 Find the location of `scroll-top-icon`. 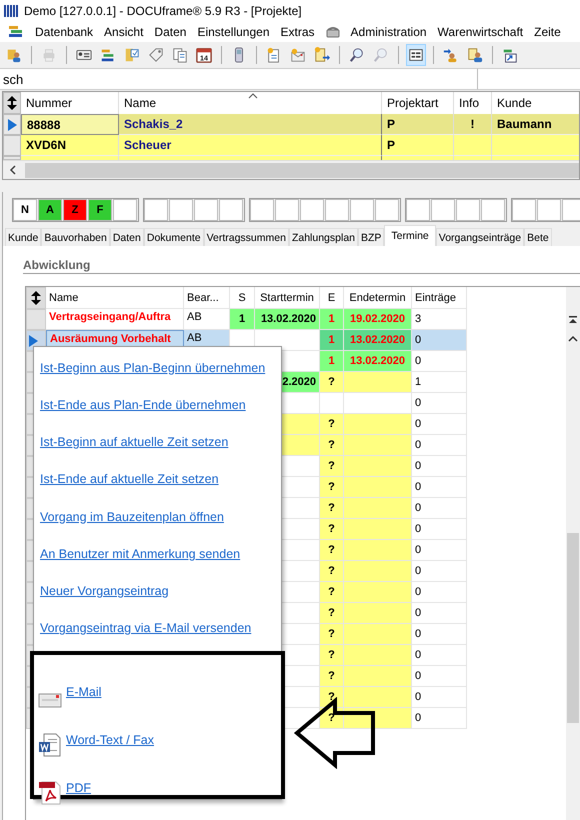

scroll-top-icon is located at coordinates (573, 320).